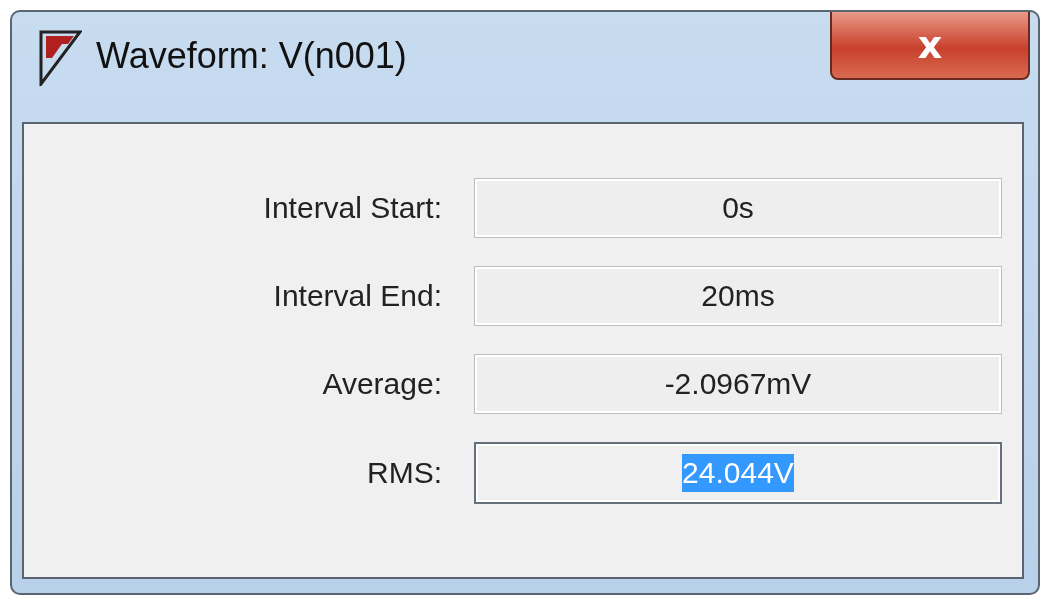 The image size is (1052, 607). I want to click on field-value: 24.044V, so click(738, 472).